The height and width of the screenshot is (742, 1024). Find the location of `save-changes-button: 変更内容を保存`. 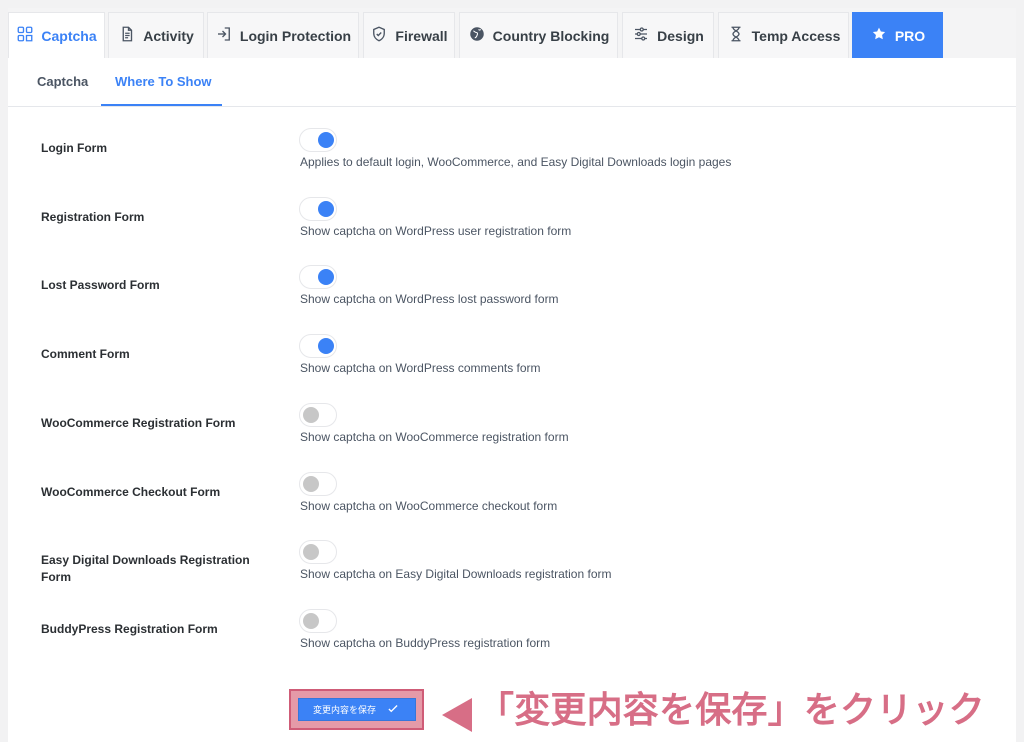

save-changes-button: 変更内容を保存 is located at coordinates (356, 709).